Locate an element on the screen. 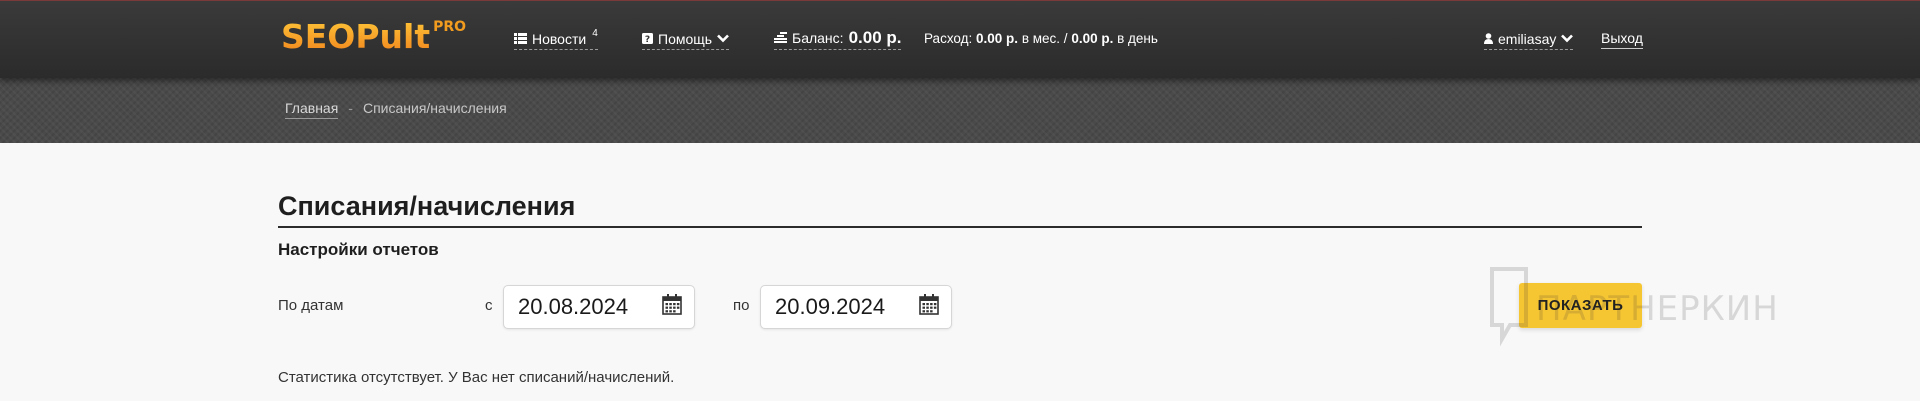 The width and height of the screenshot is (1920, 401). expense-stats: Расход: 0.00 р. в мес. / 0.00 р. в день is located at coordinates (1041, 39).